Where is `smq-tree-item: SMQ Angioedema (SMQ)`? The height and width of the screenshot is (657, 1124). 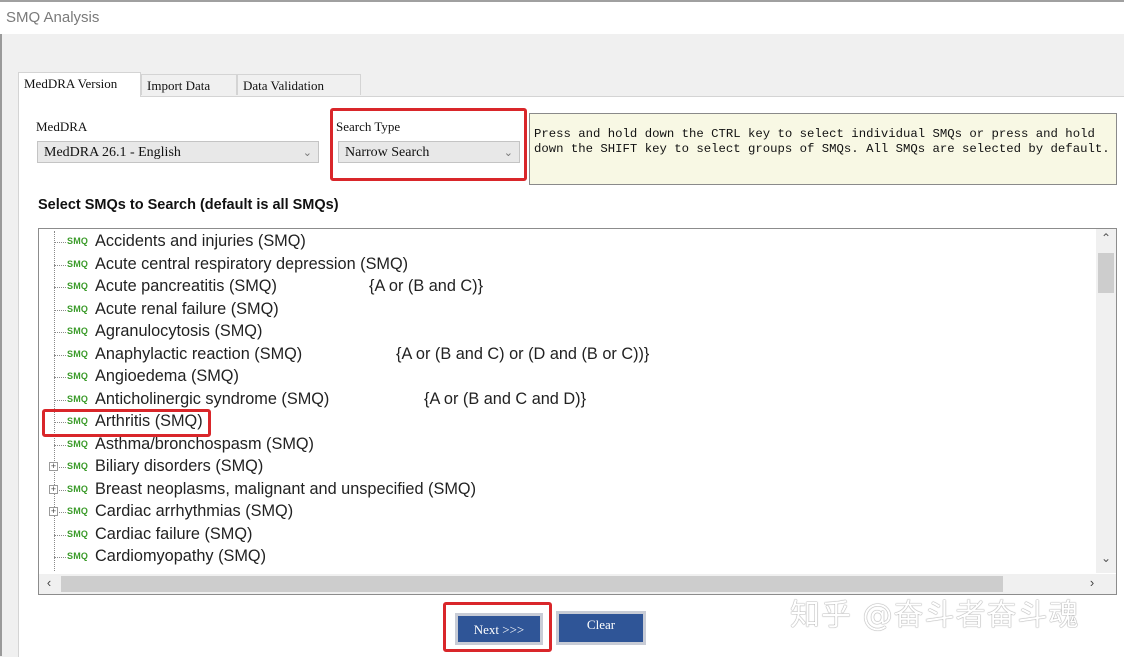 smq-tree-item: SMQ Angioedema (SMQ) is located at coordinates (567, 377).